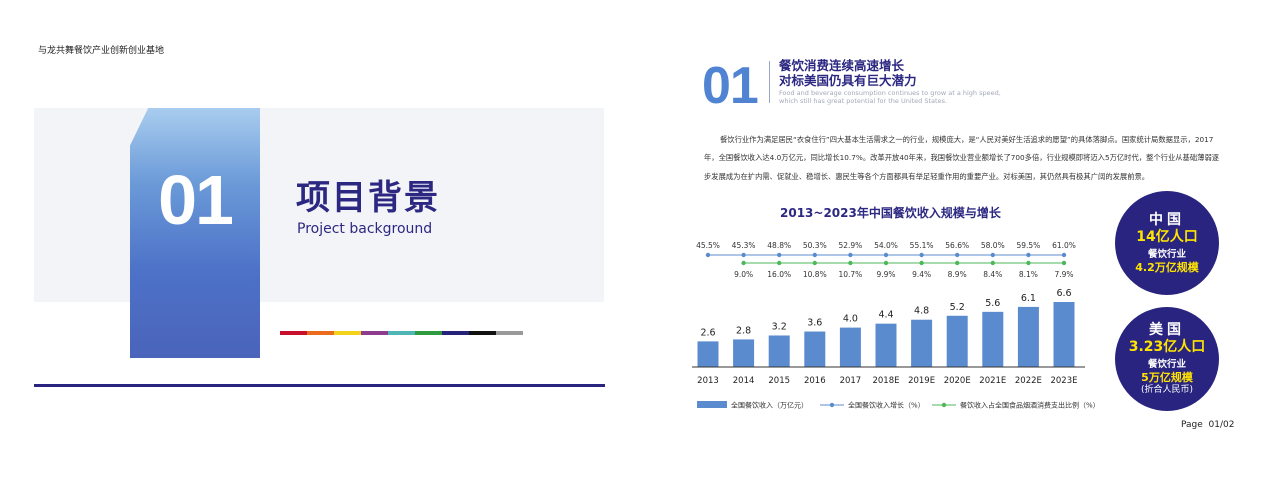  What do you see at coordinates (707, 332) in the screenshot?
I see `bar-value-label: 2.6` at bounding box center [707, 332].